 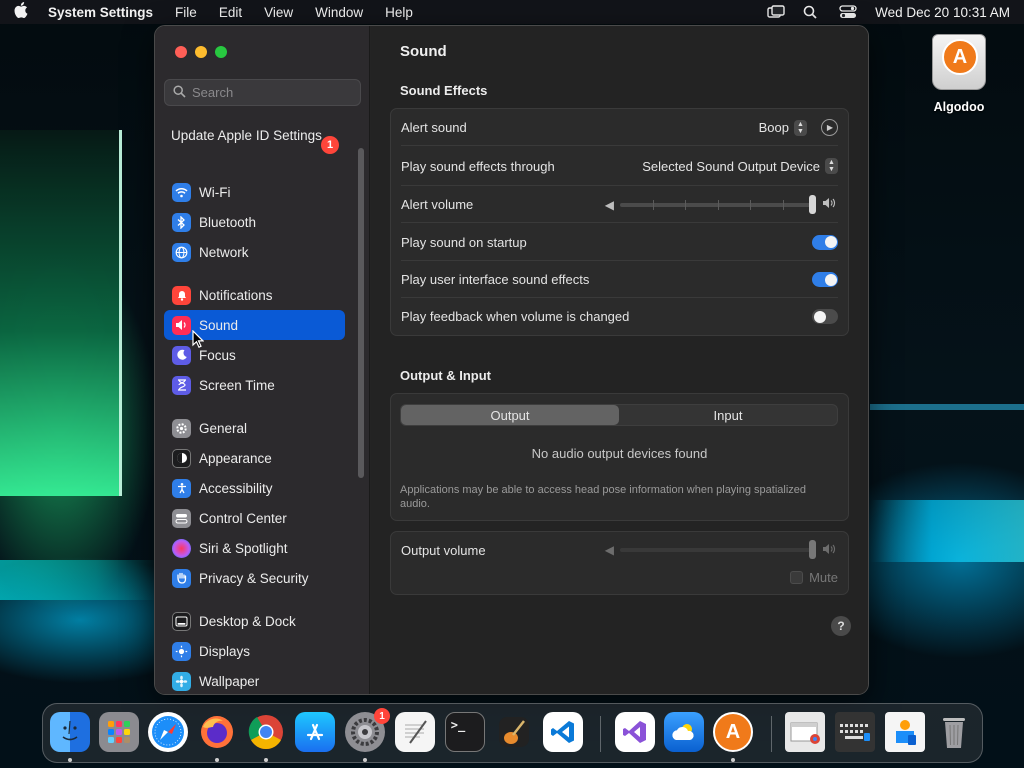 I want to click on terminal-icon: >_, so click(x=465, y=732).